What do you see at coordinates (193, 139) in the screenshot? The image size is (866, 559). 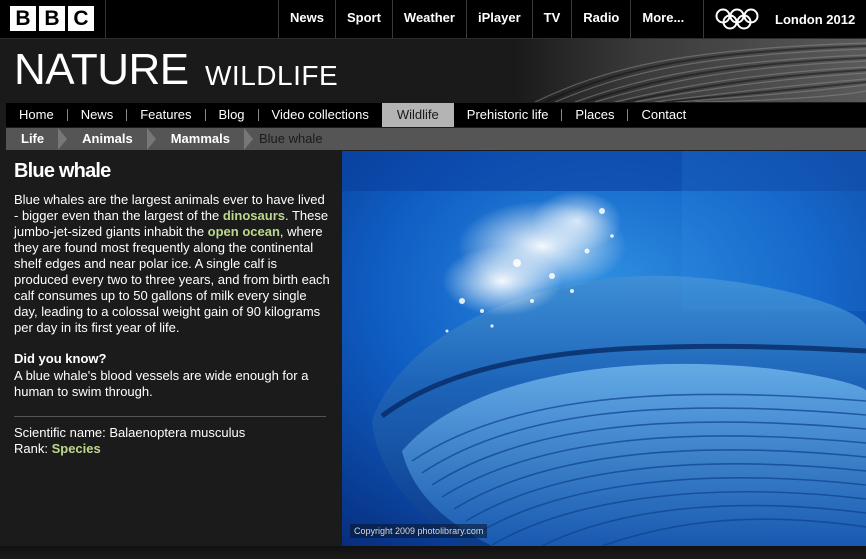 I see `breadcrumb-mammals: Mammals` at bounding box center [193, 139].